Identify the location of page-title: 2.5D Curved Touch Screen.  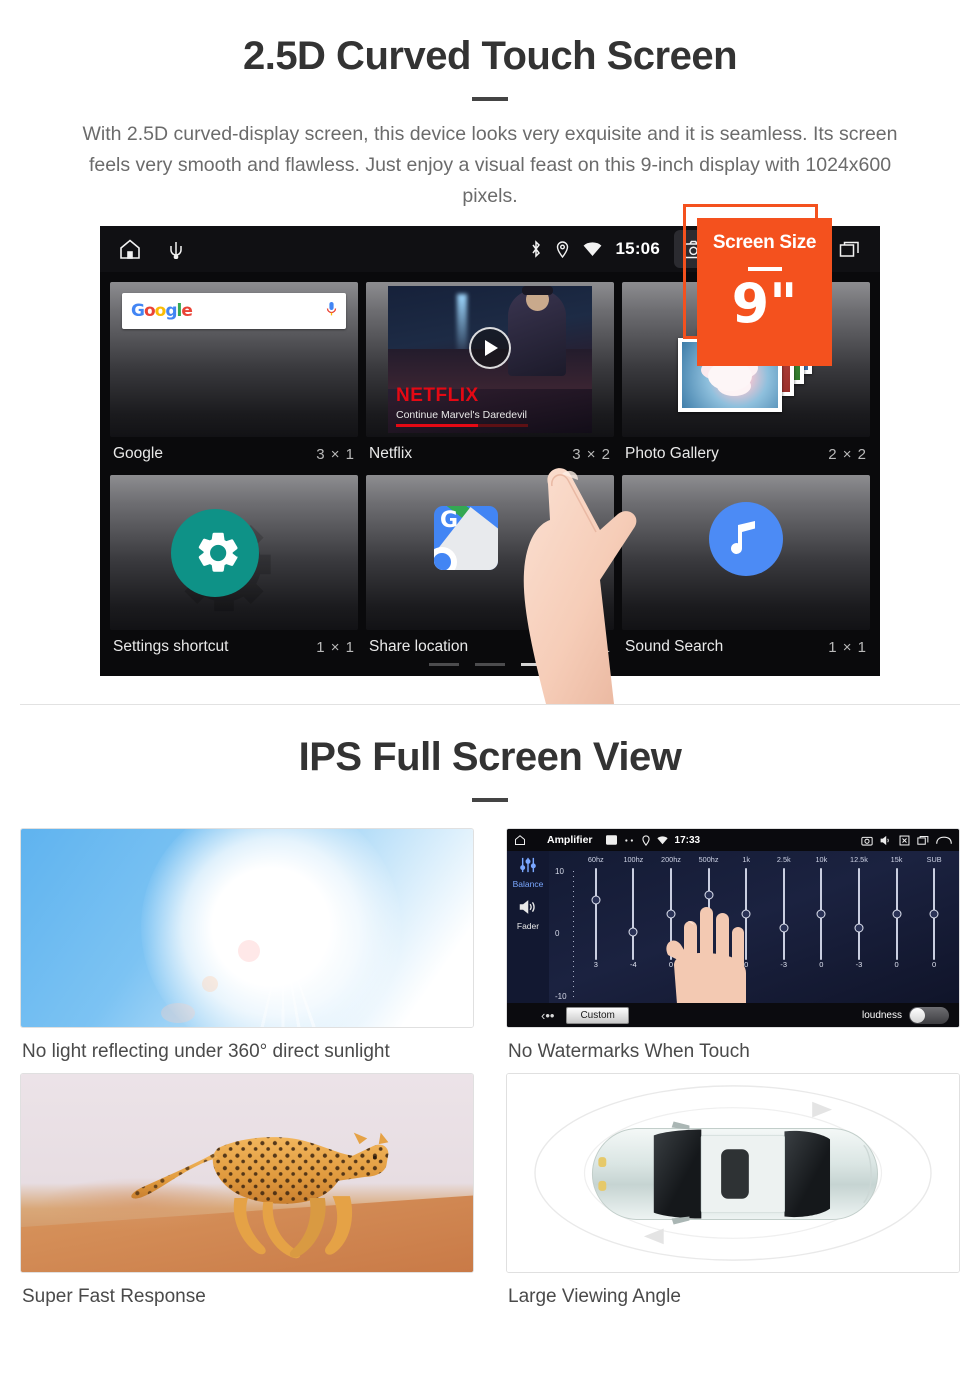
(490, 56).